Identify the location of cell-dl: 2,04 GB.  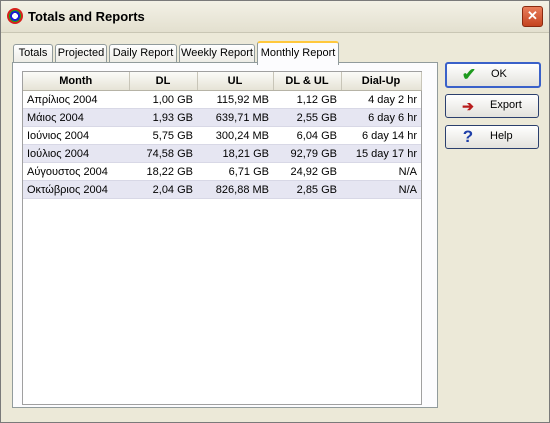
(163, 189).